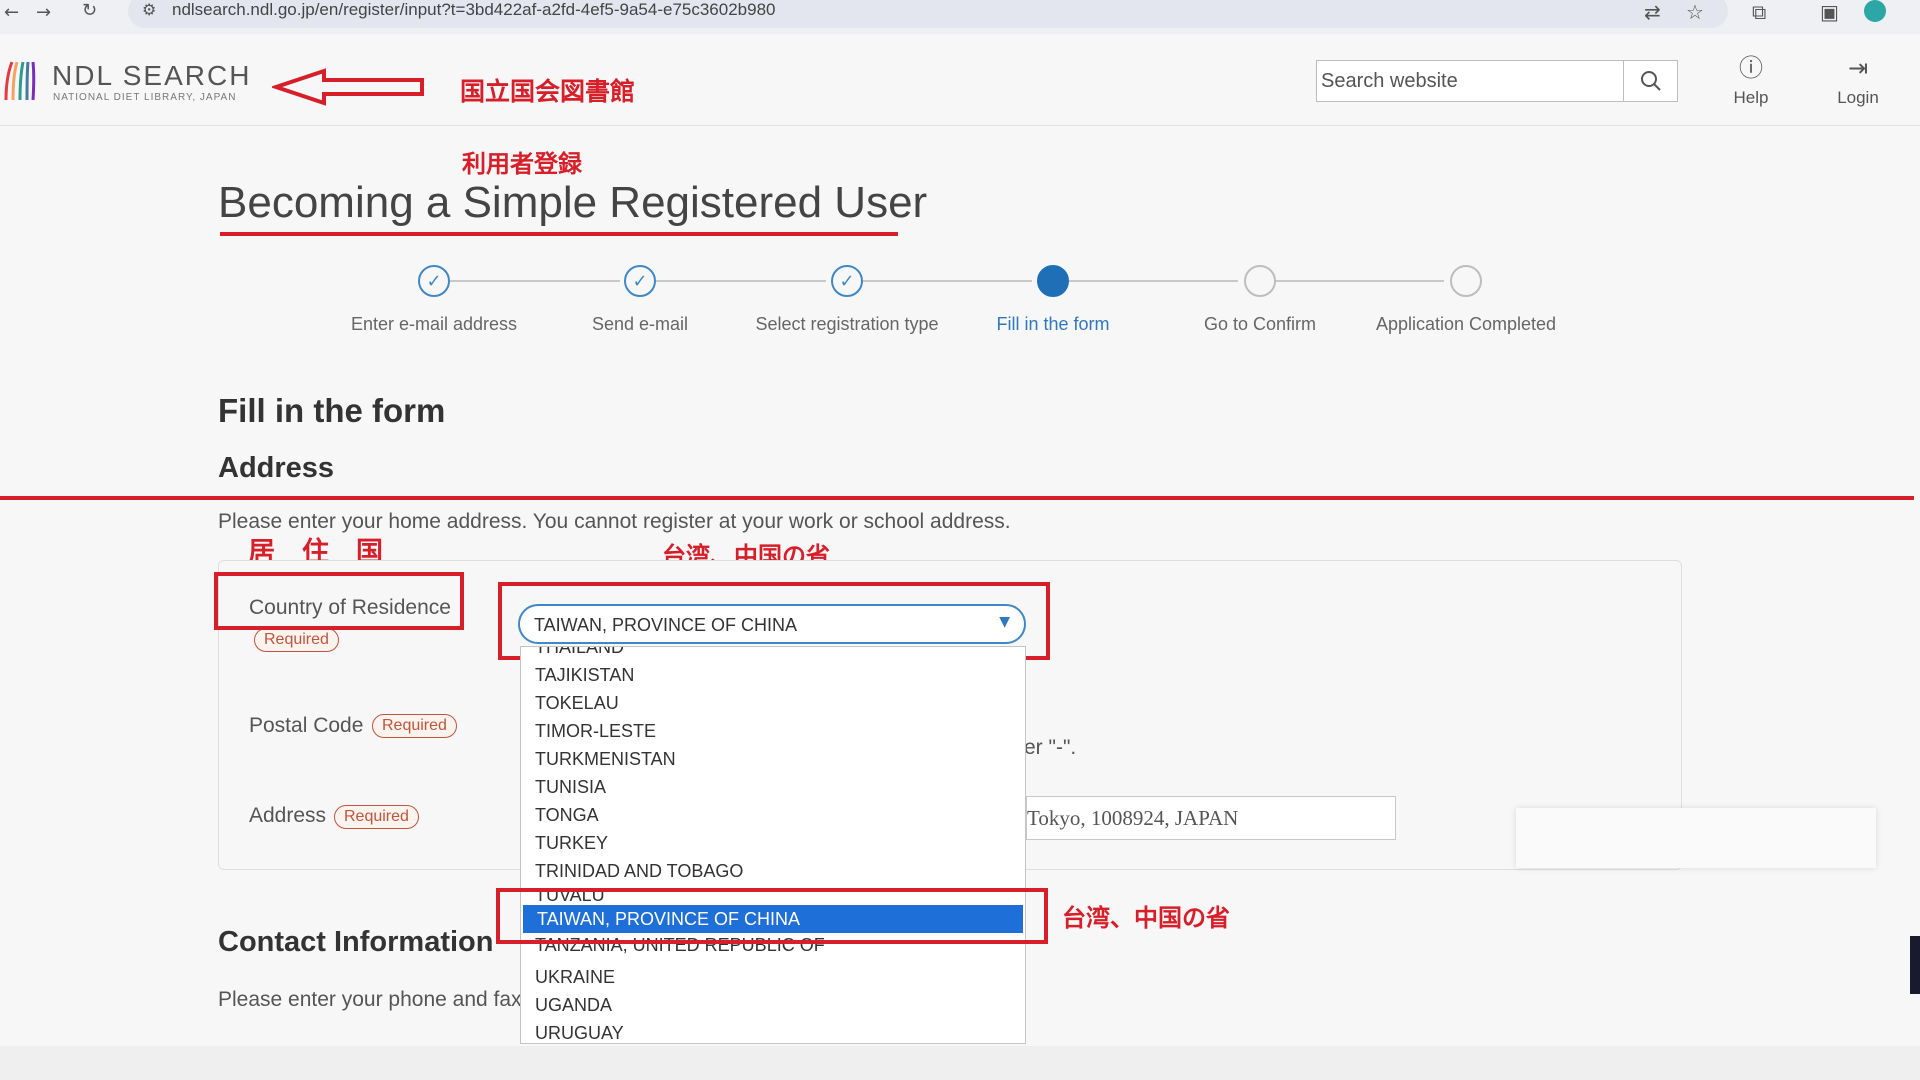 This screenshot has height=1080, width=1920. What do you see at coordinates (1053, 324) in the screenshot?
I see `step-label-current: Fill in the form` at bounding box center [1053, 324].